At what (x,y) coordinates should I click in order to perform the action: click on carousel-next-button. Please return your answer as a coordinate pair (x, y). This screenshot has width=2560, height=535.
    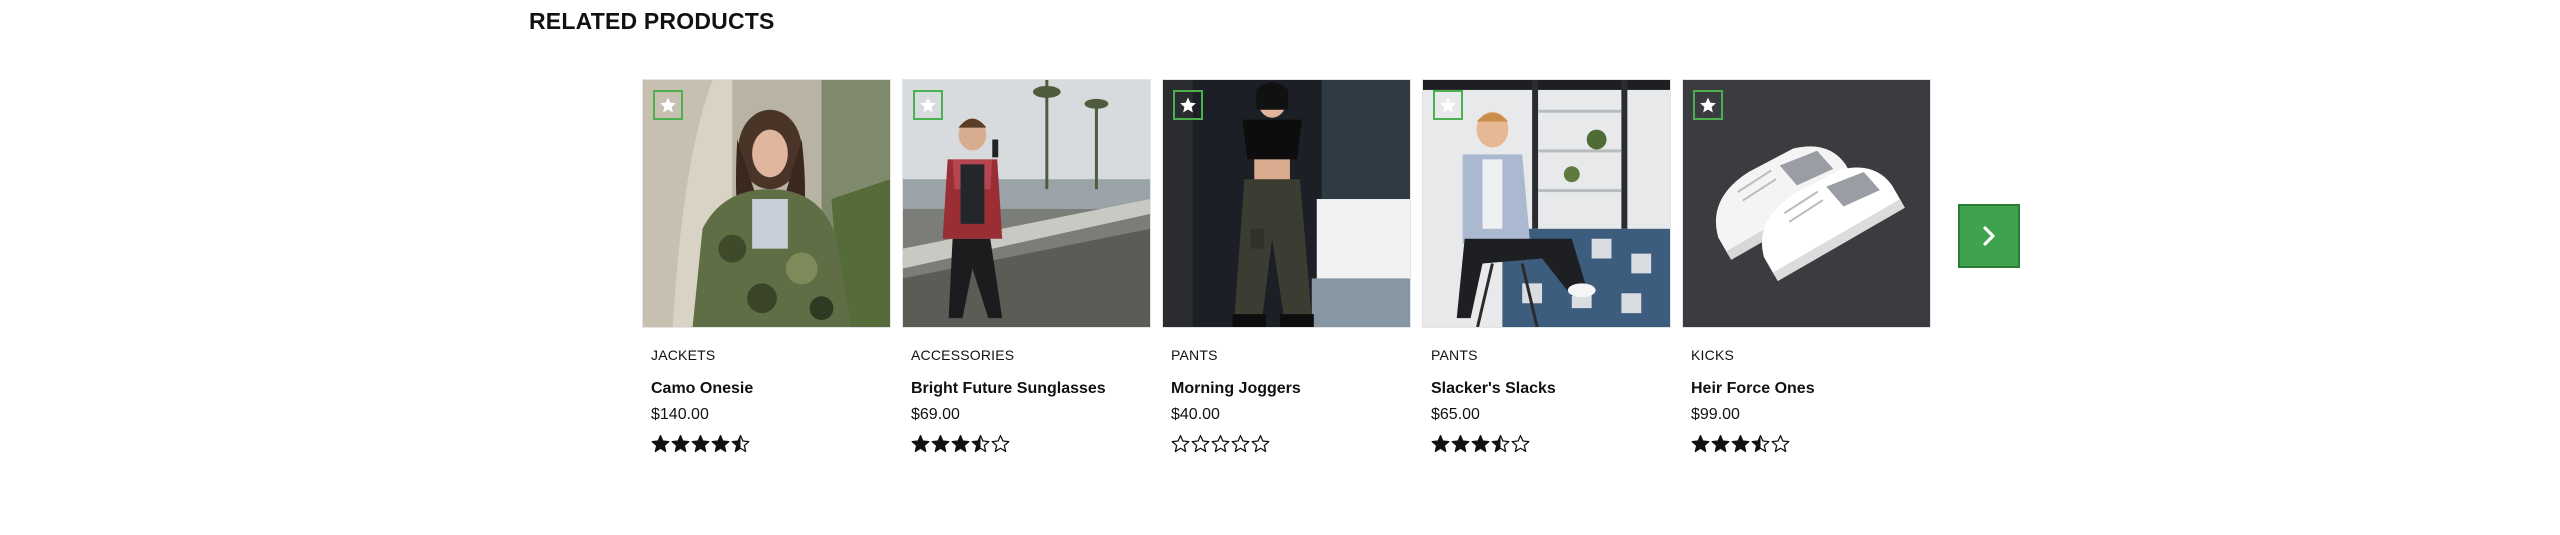
    Looking at the image, I should click on (1989, 236).